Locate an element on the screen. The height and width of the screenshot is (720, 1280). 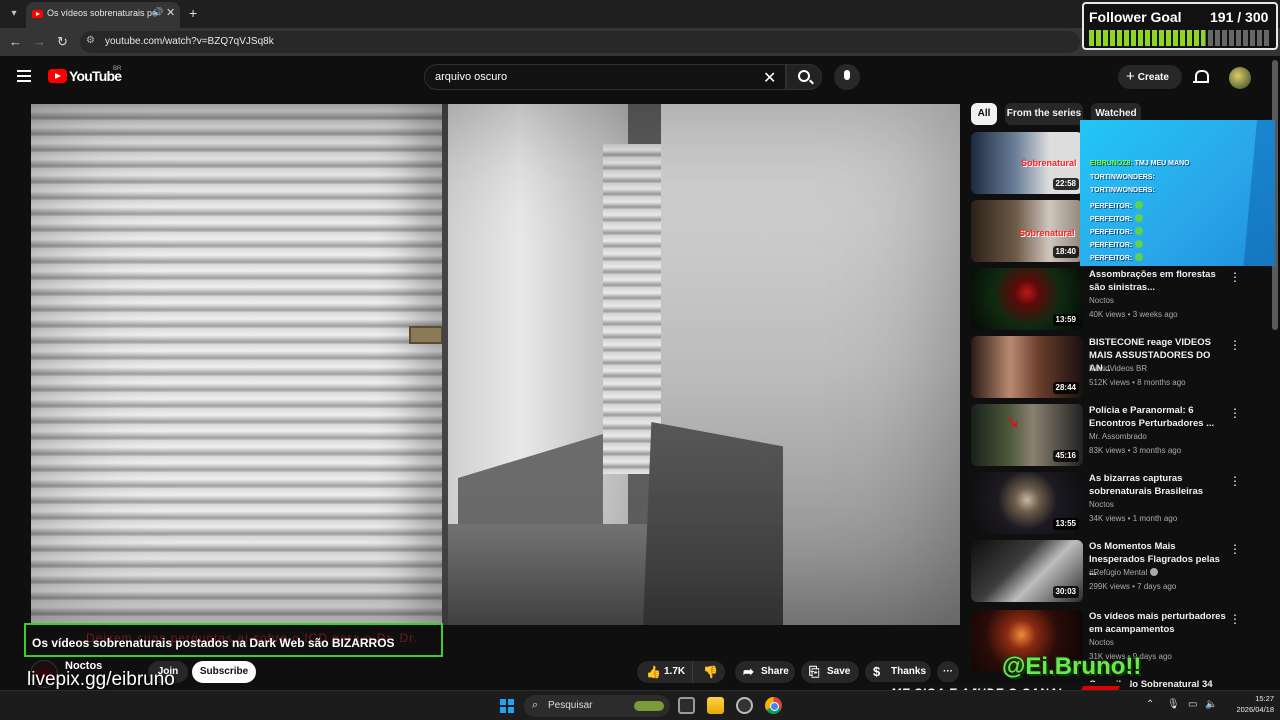
more-actions-button: ··· is located at coordinates (948, 672).